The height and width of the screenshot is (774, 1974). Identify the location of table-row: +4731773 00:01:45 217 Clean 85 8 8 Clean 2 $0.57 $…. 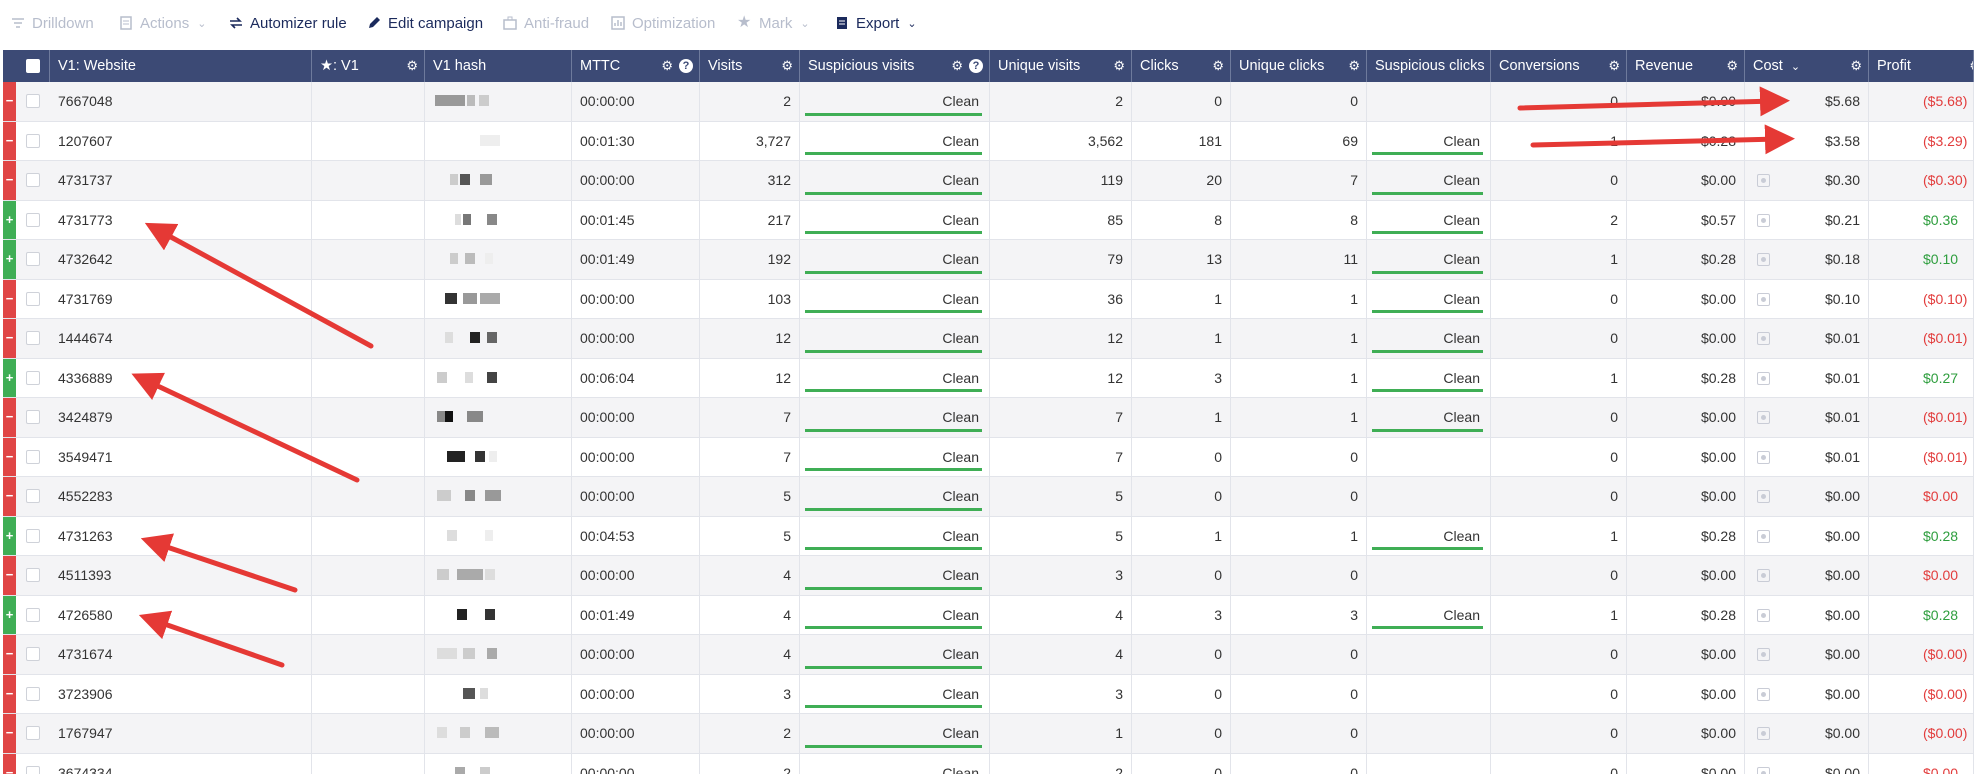
(988, 220).